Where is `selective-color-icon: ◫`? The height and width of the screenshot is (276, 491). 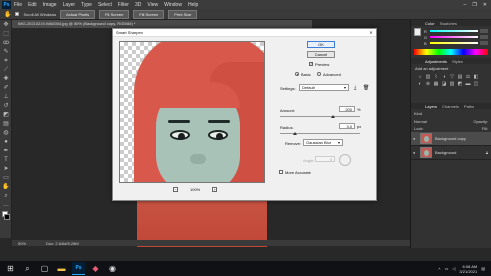 selective-color-icon: ◫ is located at coordinates (476, 84).